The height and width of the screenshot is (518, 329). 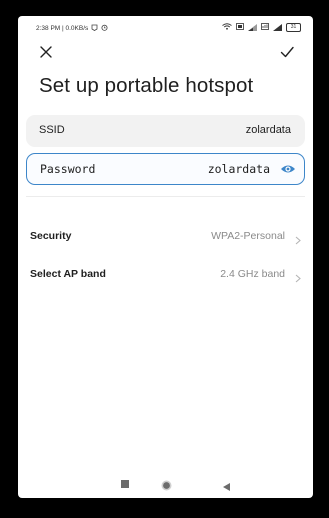 What do you see at coordinates (68, 274) in the screenshot?
I see `ap-band-label: Select AP band` at bounding box center [68, 274].